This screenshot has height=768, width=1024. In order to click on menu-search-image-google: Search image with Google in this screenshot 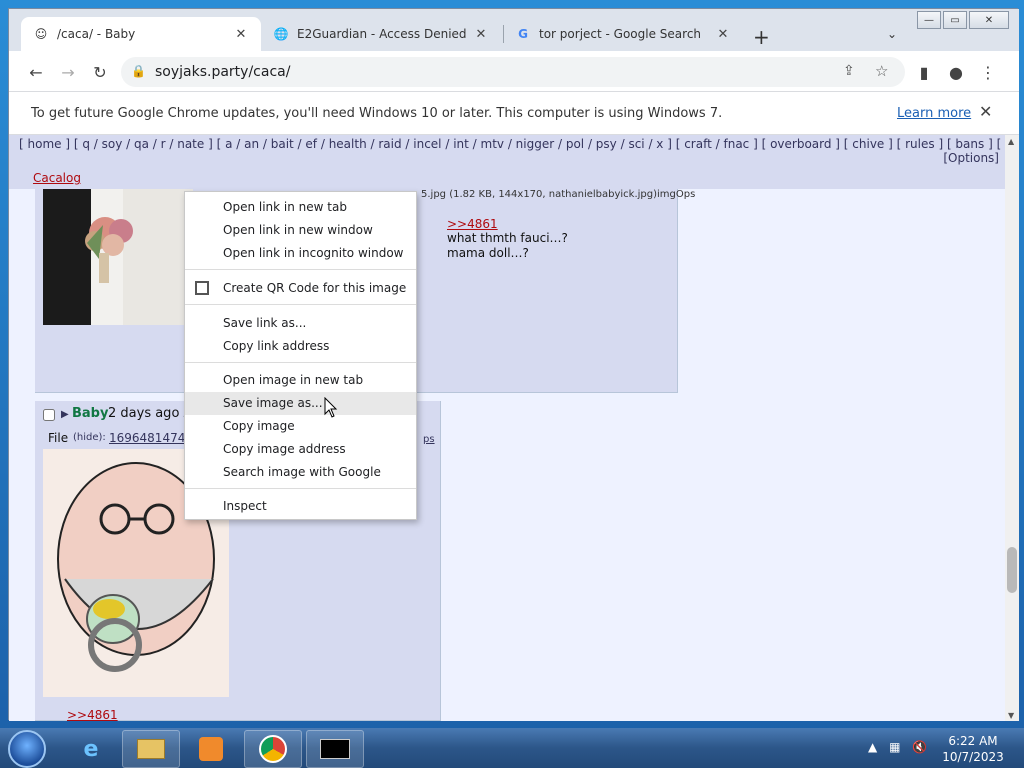, I will do `click(300, 472)`.